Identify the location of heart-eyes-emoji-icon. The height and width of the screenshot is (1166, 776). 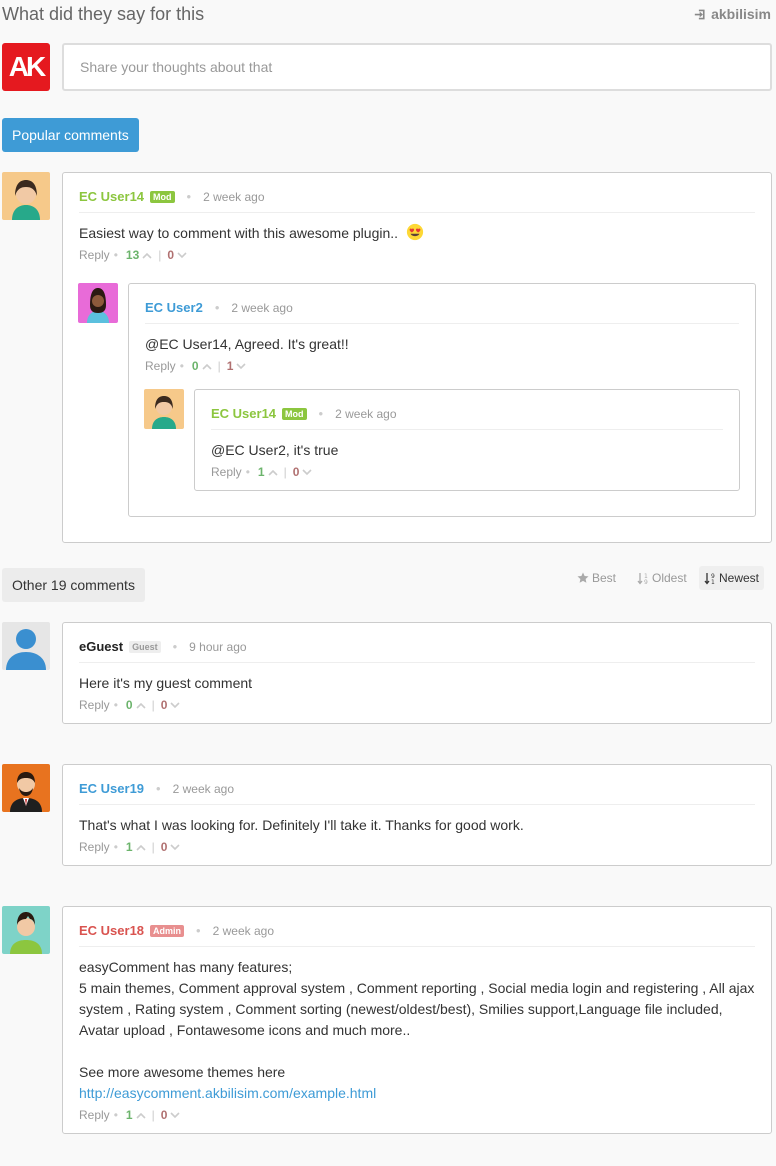
(415, 232).